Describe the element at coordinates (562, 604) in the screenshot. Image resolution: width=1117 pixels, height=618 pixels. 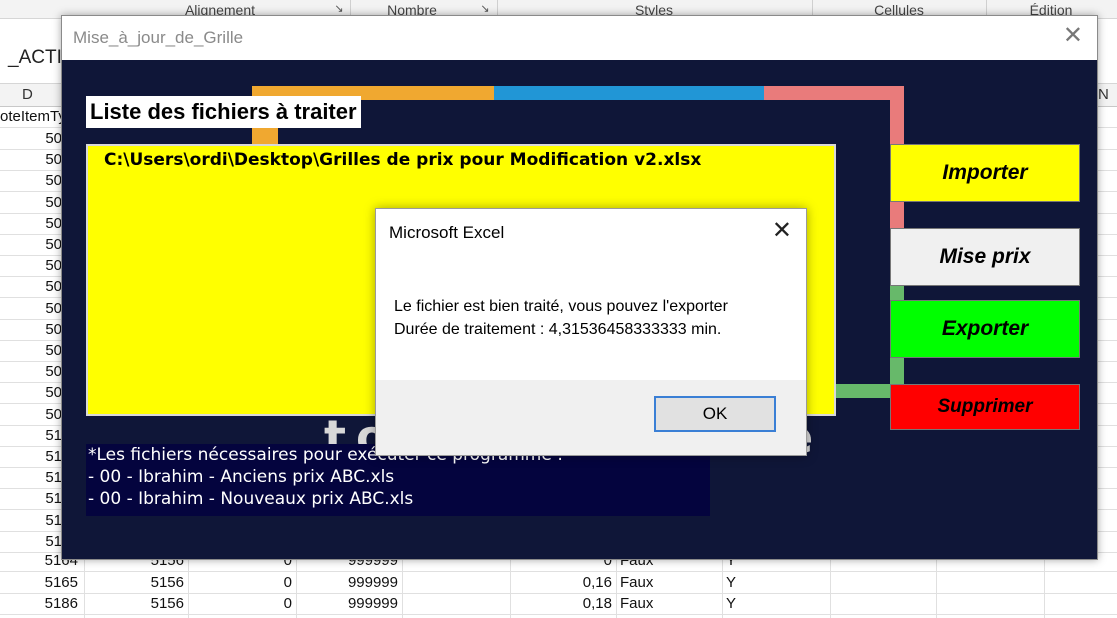
I see `cell: 0,18` at that location.